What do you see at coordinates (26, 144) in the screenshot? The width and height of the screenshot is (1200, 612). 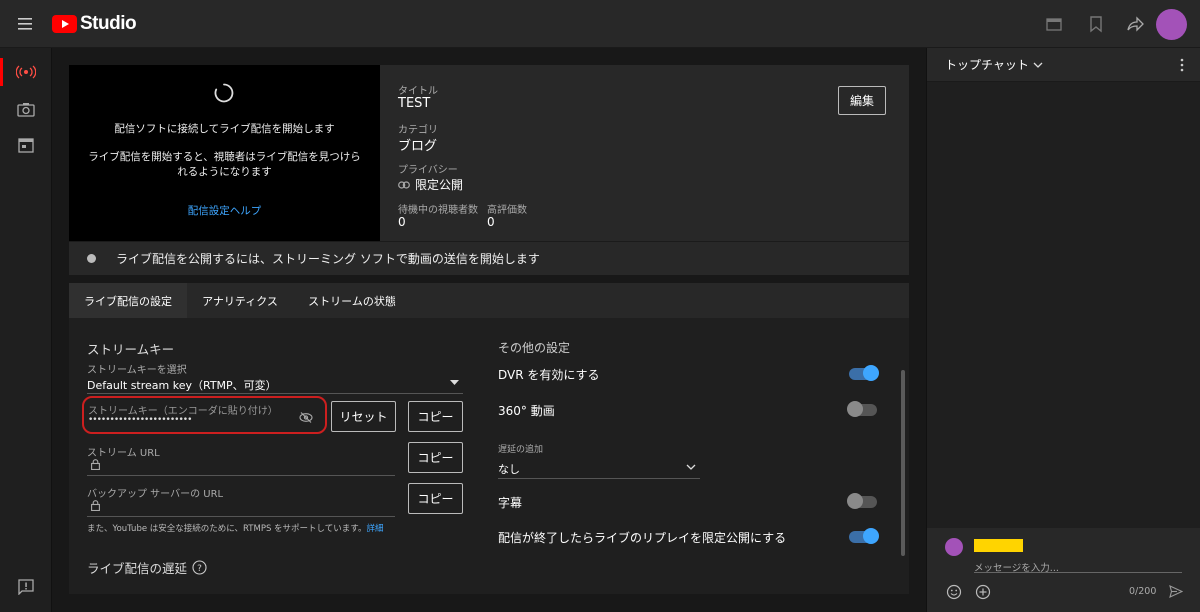 I see `calendar-icon` at bounding box center [26, 144].